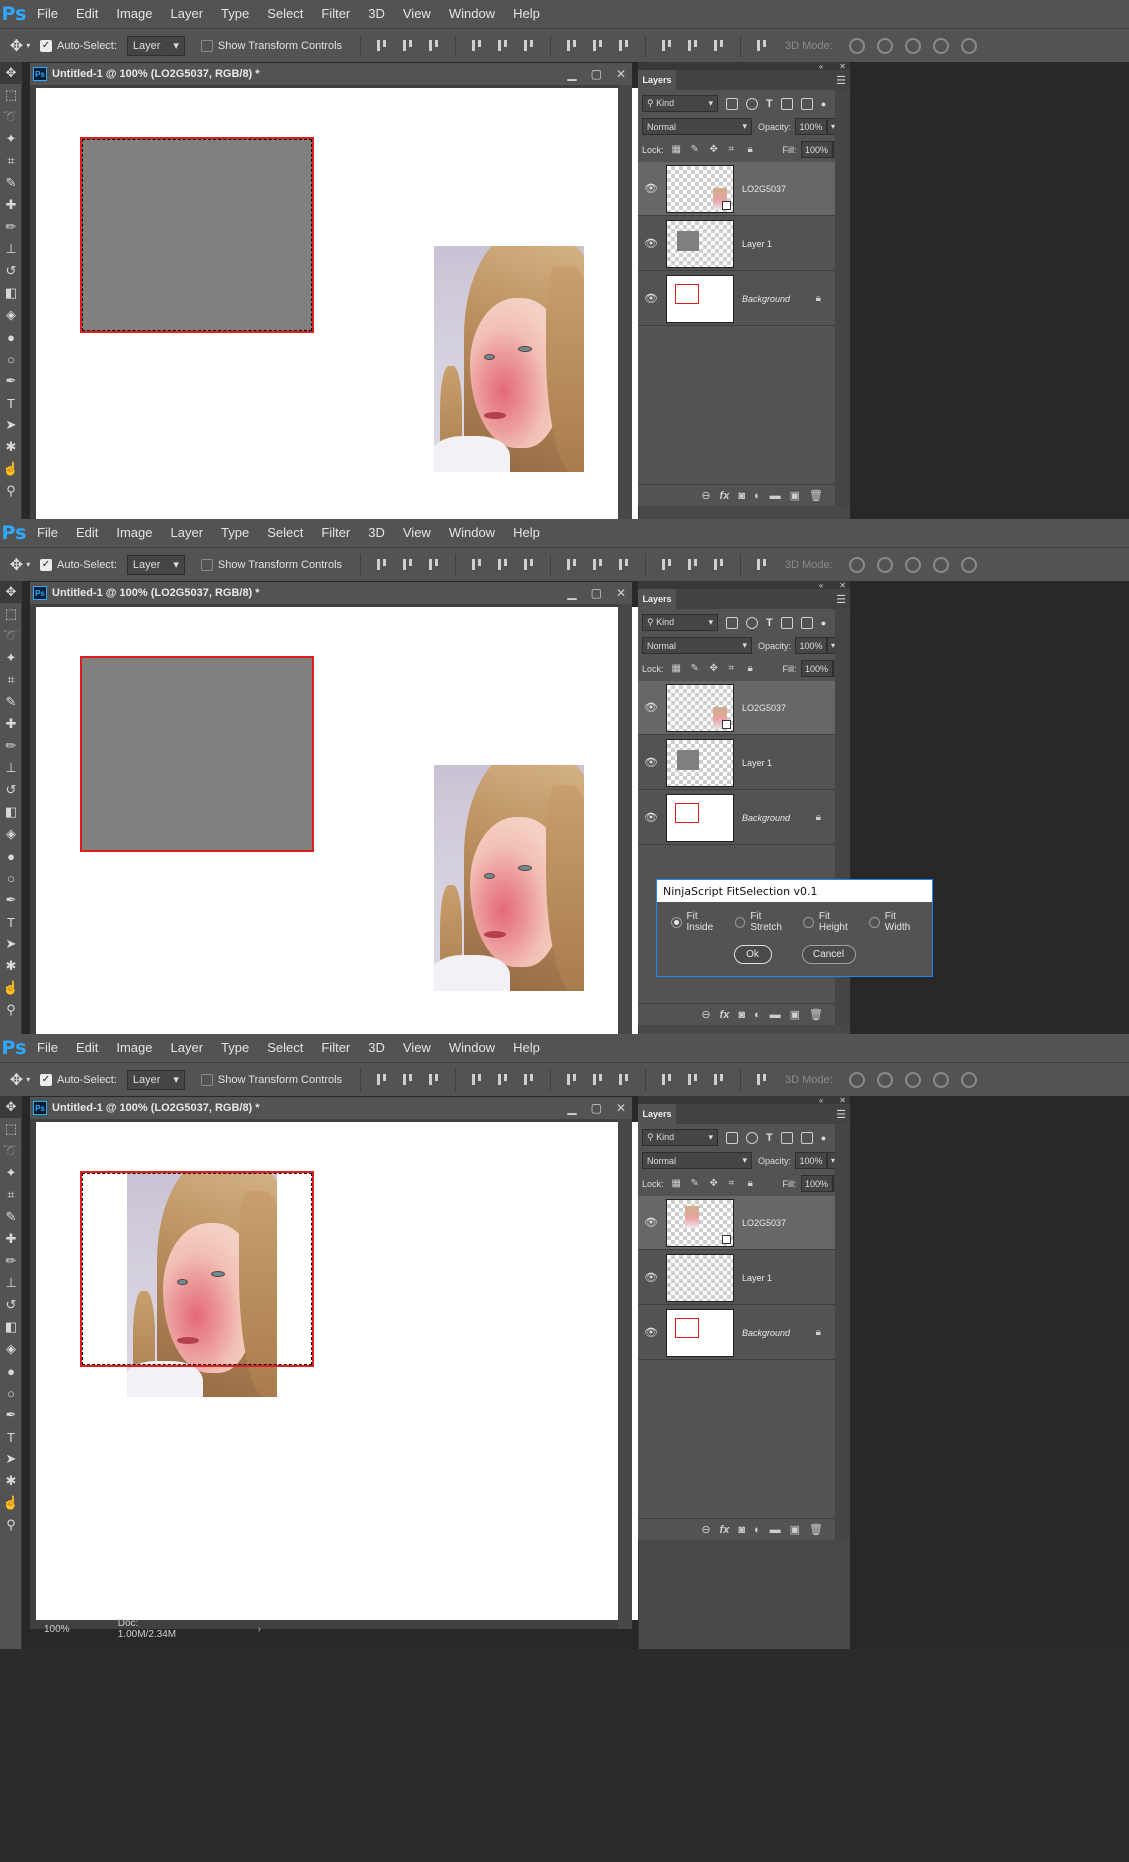 Image resolution: width=1129 pixels, height=1862 pixels. What do you see at coordinates (677, 668) in the screenshot?
I see `lock-transparent-pixels-icon: ▦` at bounding box center [677, 668].